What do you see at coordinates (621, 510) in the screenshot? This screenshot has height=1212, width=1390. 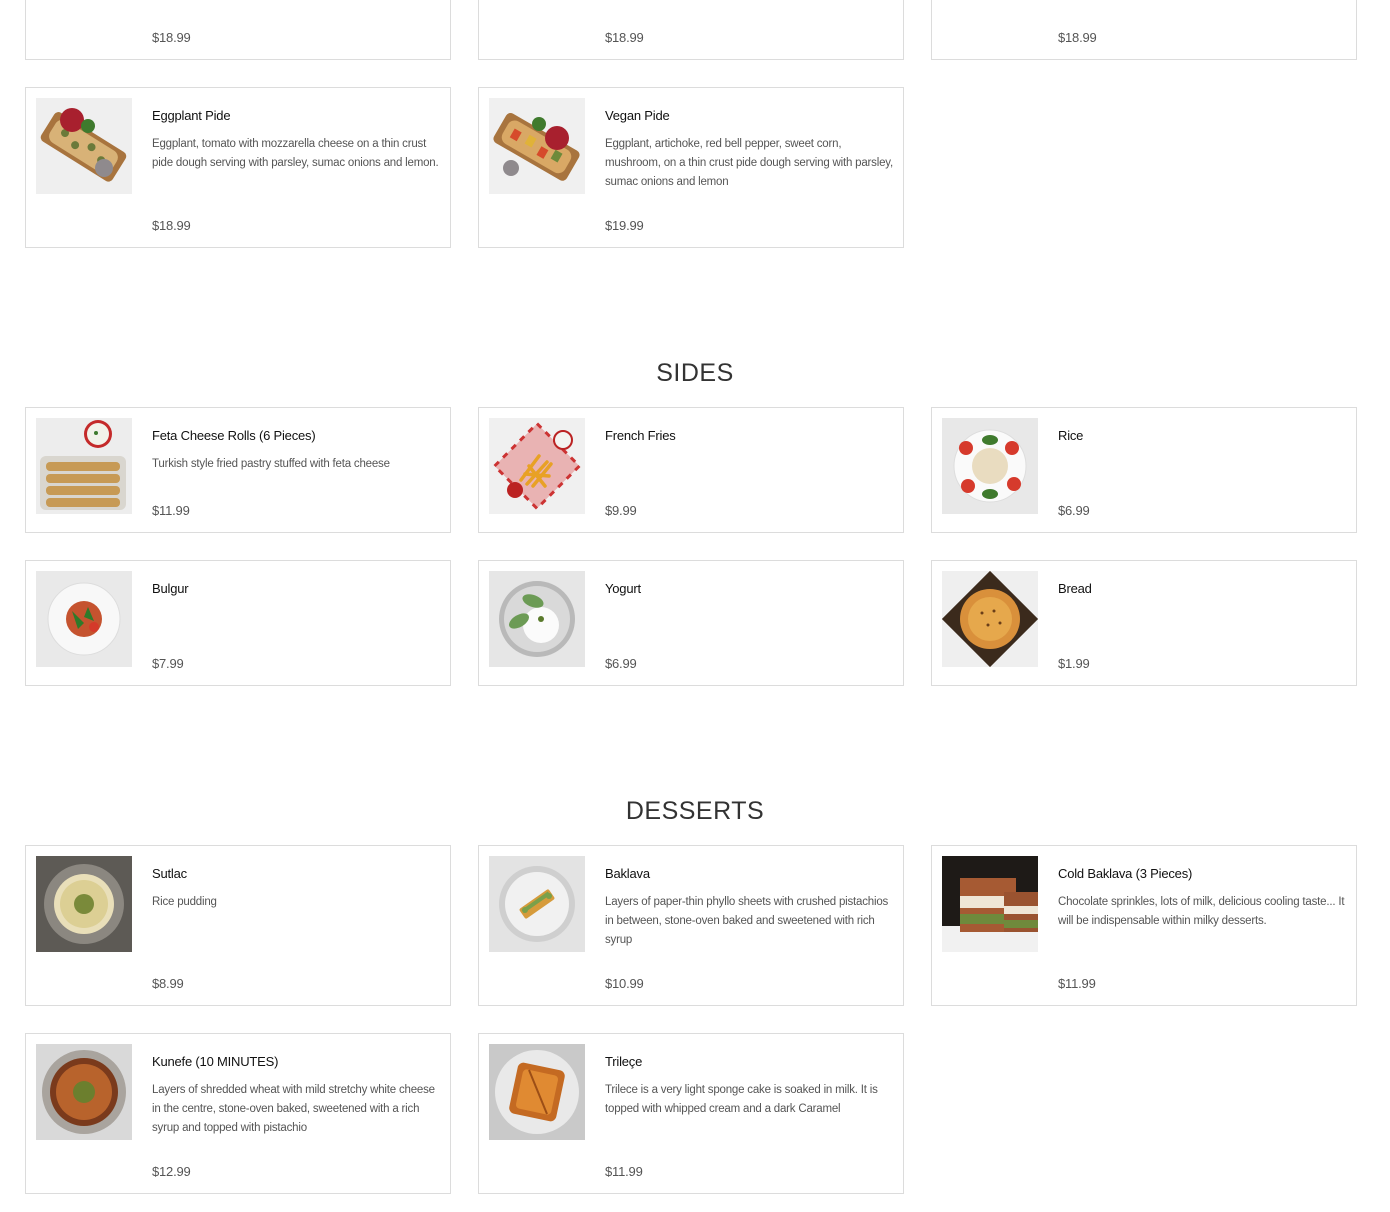 I see `item-price: $9.99` at bounding box center [621, 510].